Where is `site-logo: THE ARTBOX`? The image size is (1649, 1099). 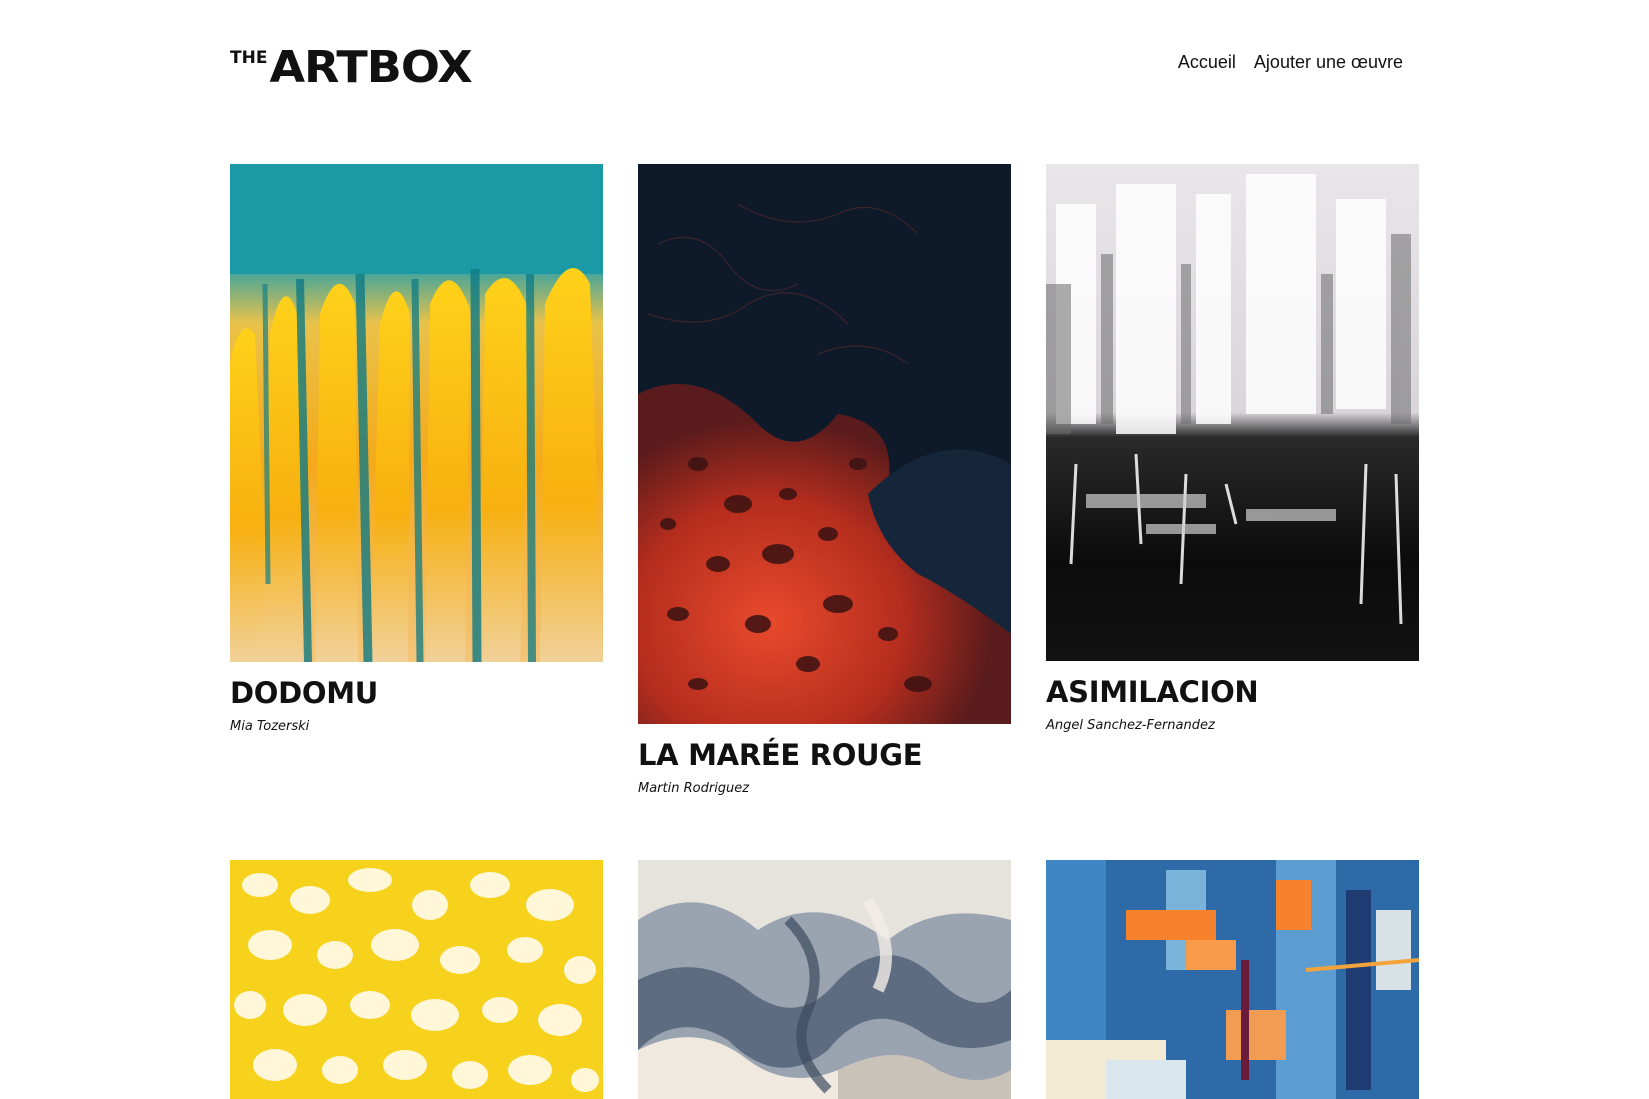 site-logo: THE ARTBOX is located at coordinates (351, 67).